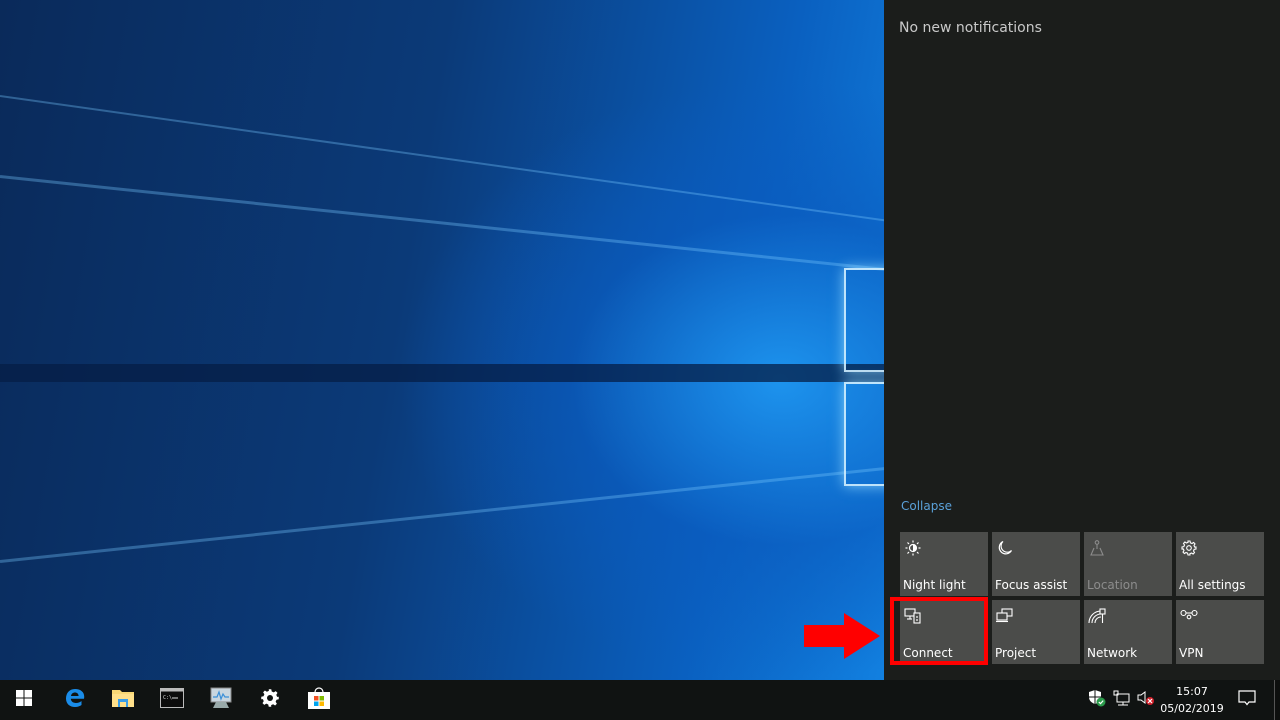  I want to click on network-wired-icon, so click(1122, 700).